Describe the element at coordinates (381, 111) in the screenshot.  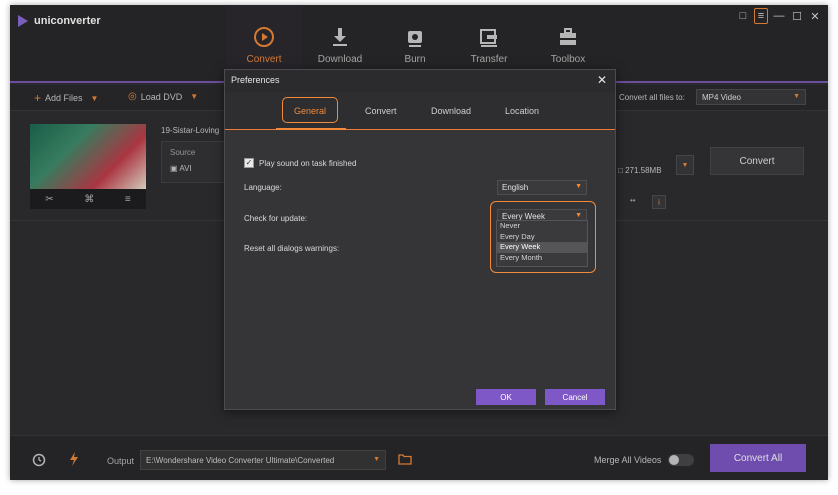
I see `tab-convert: Convert` at that location.